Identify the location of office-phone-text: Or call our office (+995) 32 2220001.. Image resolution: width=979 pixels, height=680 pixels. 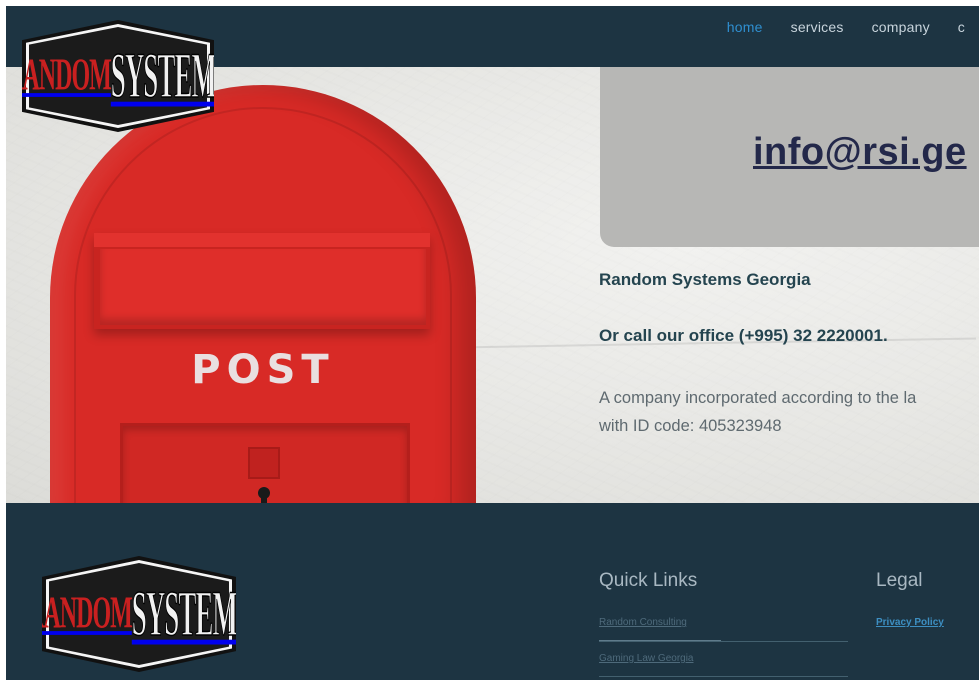
(743, 335).